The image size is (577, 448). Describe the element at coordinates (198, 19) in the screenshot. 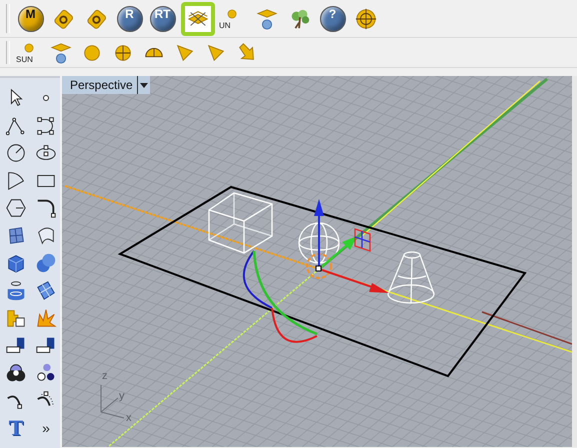

I see `toolbar-button` at that location.